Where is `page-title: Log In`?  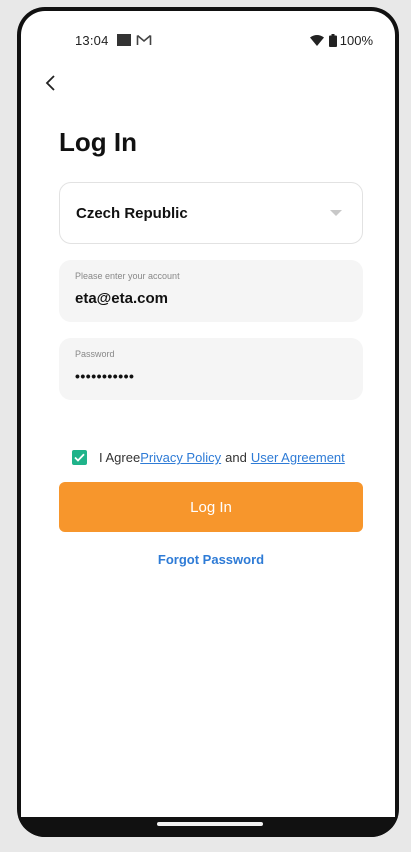 page-title: Log In is located at coordinates (98, 142).